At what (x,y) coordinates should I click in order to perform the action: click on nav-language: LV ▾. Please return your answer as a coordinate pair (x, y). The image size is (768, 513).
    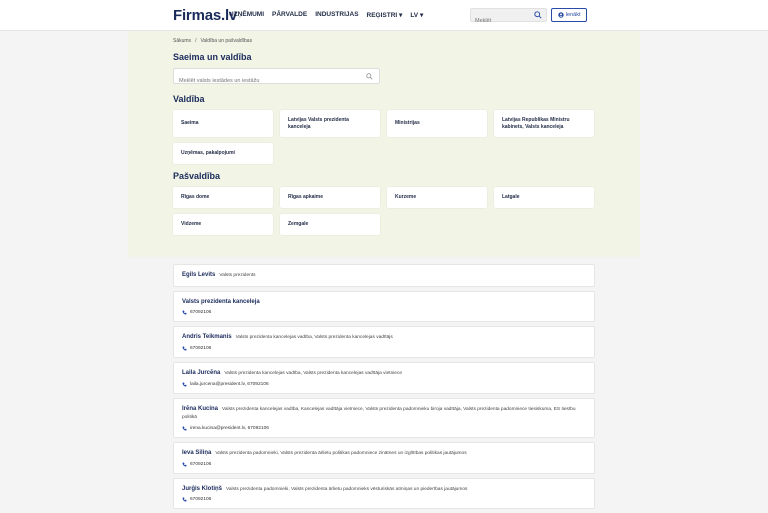
    Looking at the image, I should click on (416, 15).